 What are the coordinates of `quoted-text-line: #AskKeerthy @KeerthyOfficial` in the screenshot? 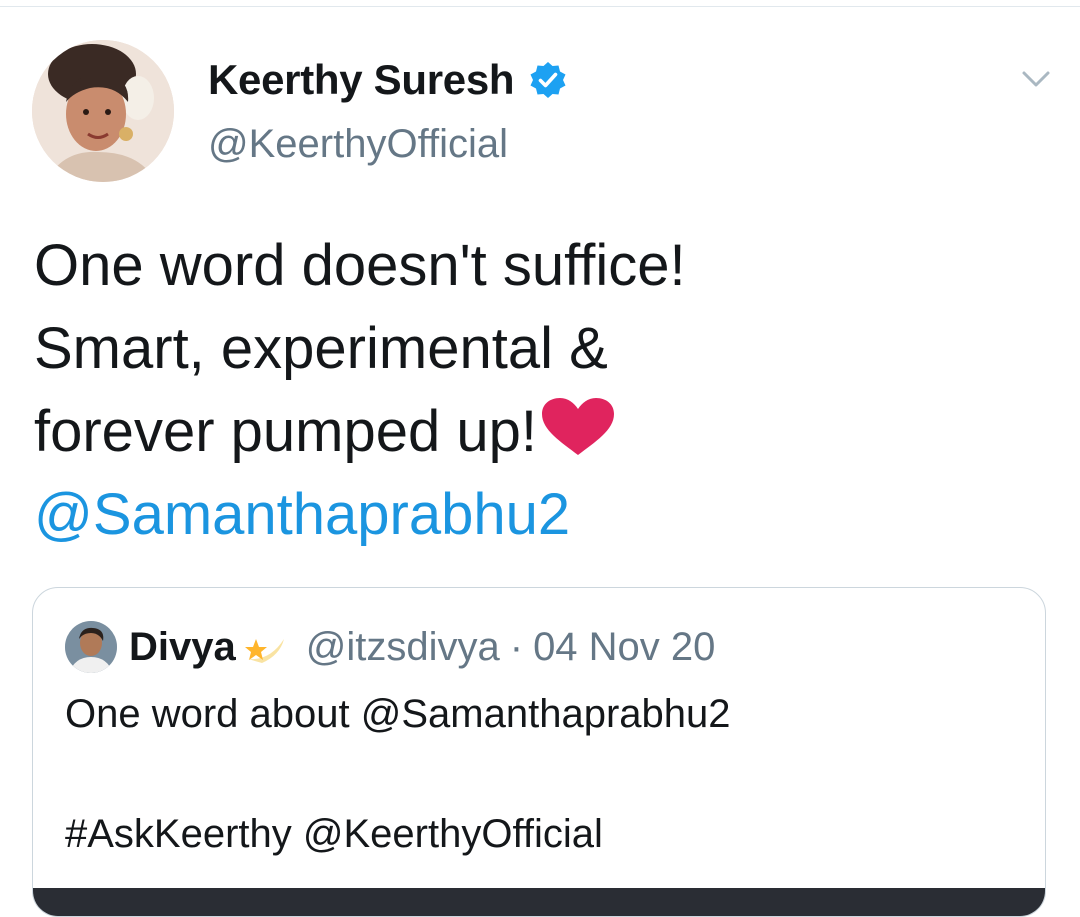 It's located at (334, 834).